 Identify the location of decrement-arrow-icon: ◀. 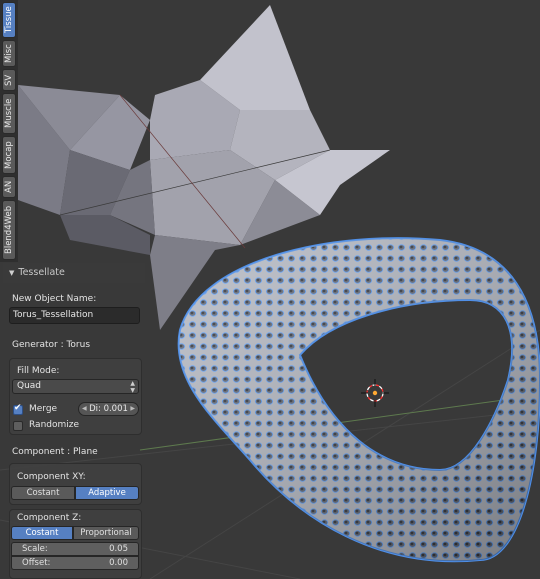
(84, 409).